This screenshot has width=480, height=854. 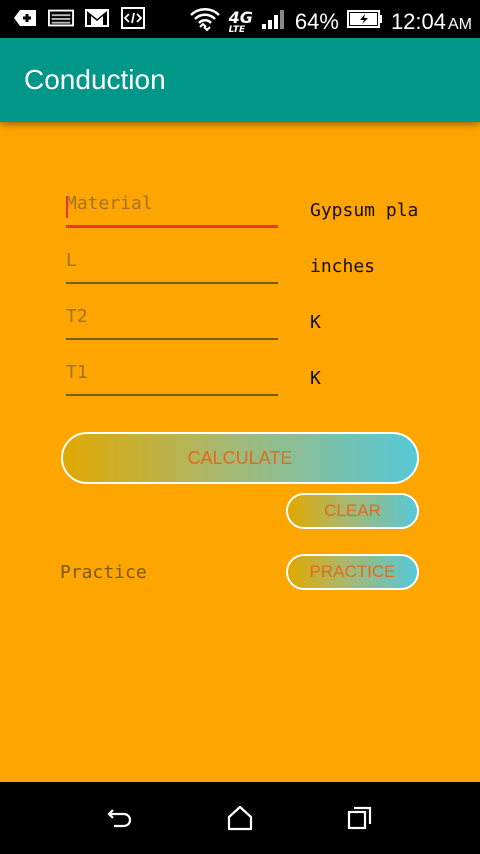 What do you see at coordinates (364, 22) in the screenshot?
I see `battery-charging-icon` at bounding box center [364, 22].